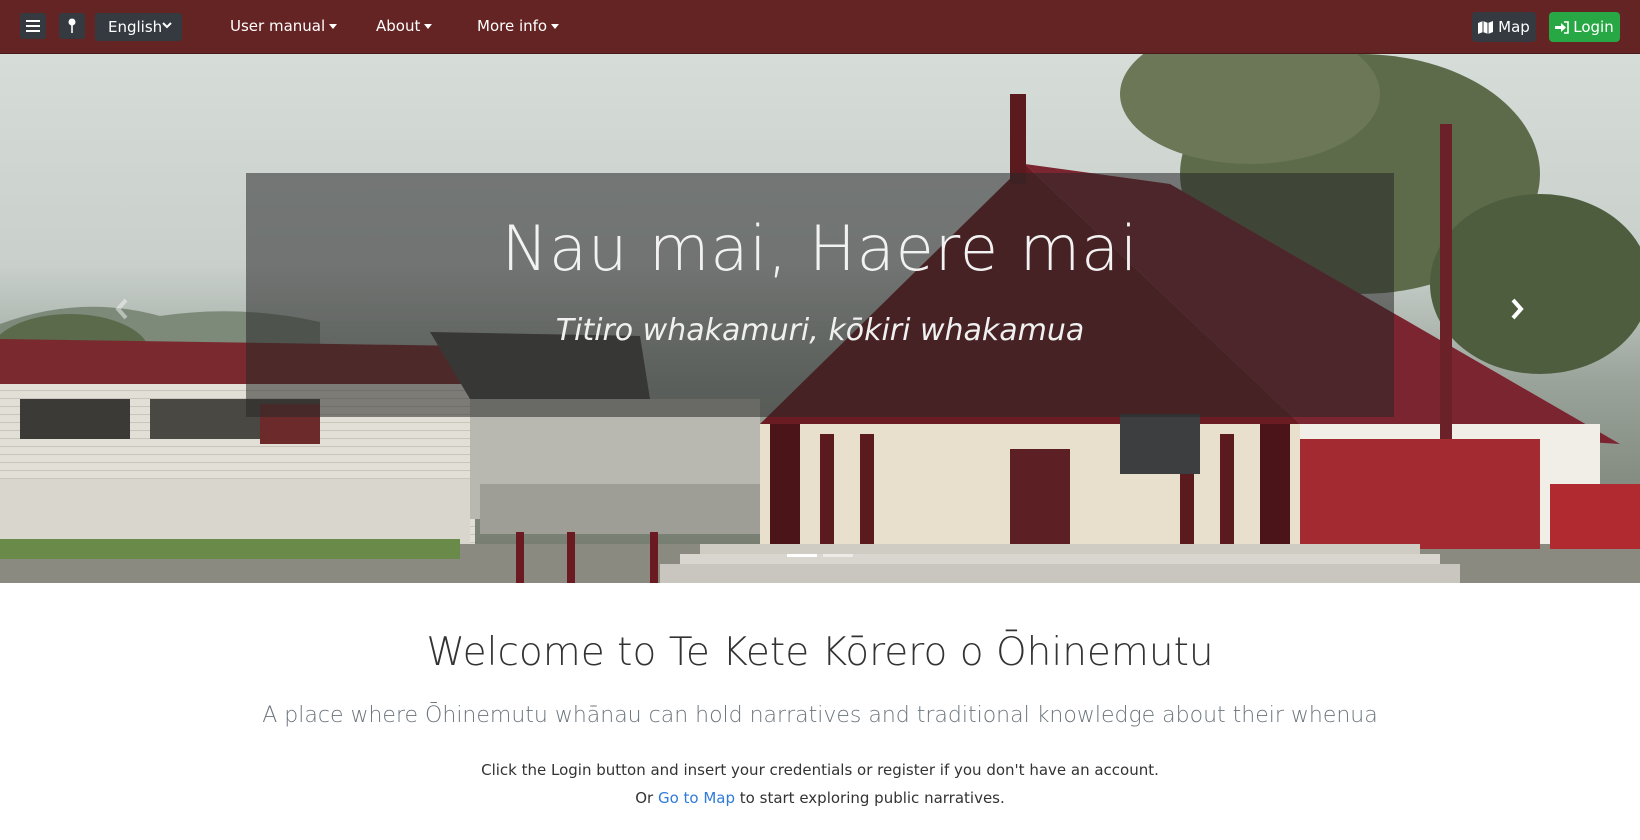 The height and width of the screenshot is (840, 1640). I want to click on login-button-label: Login, so click(1593, 27).